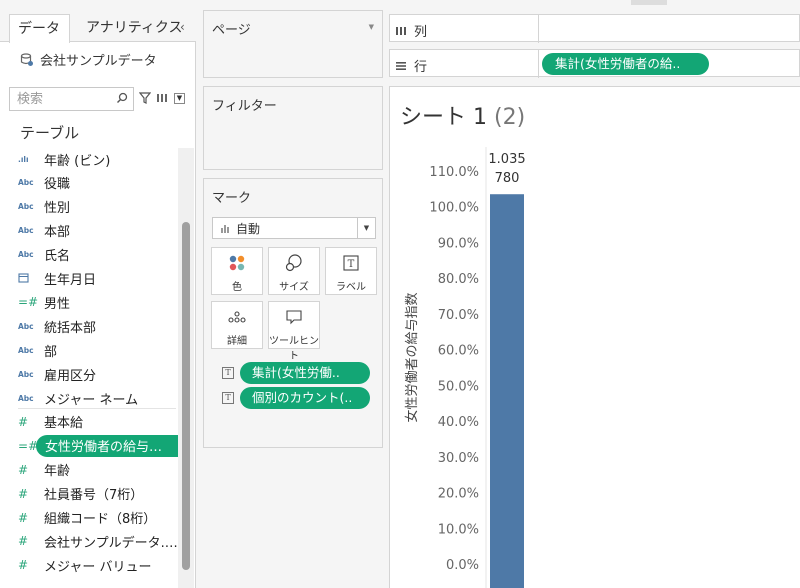 The height and width of the screenshot is (588, 800). I want to click on search-input, so click(60, 99).